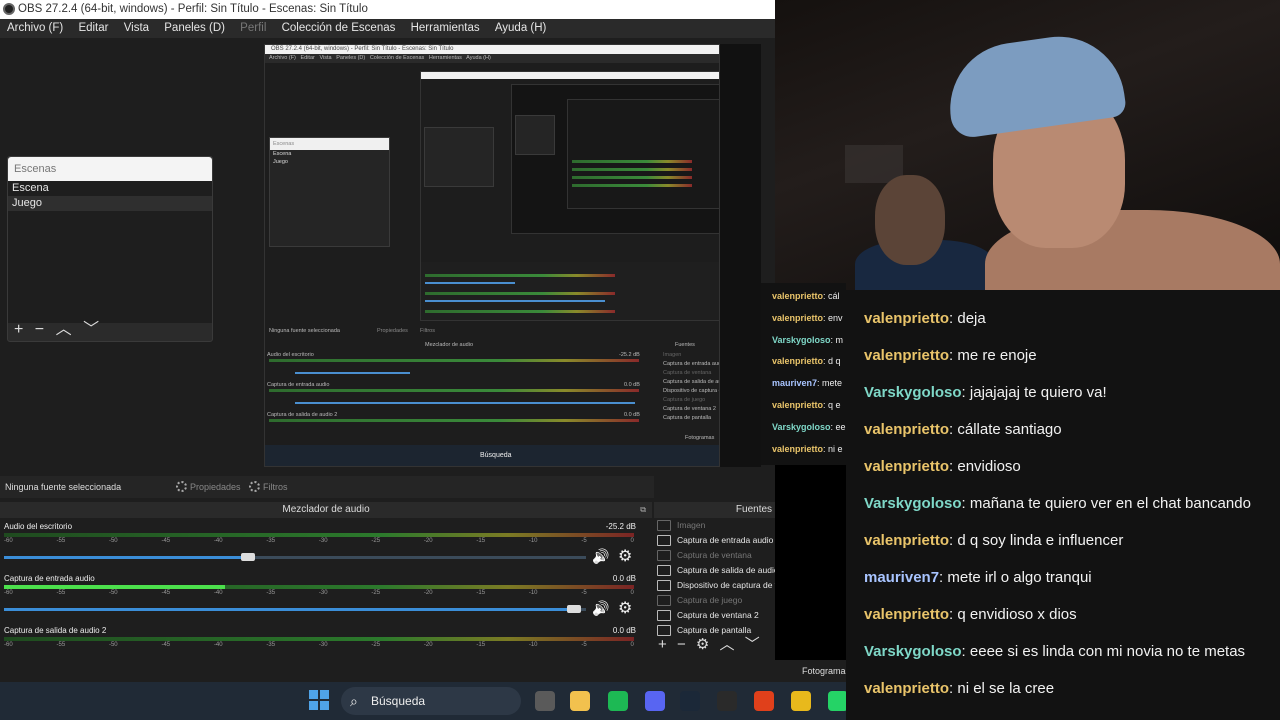 The image size is (1280, 720). What do you see at coordinates (282, 154) in the screenshot?
I see `nested-scene-item: Escena` at bounding box center [282, 154].